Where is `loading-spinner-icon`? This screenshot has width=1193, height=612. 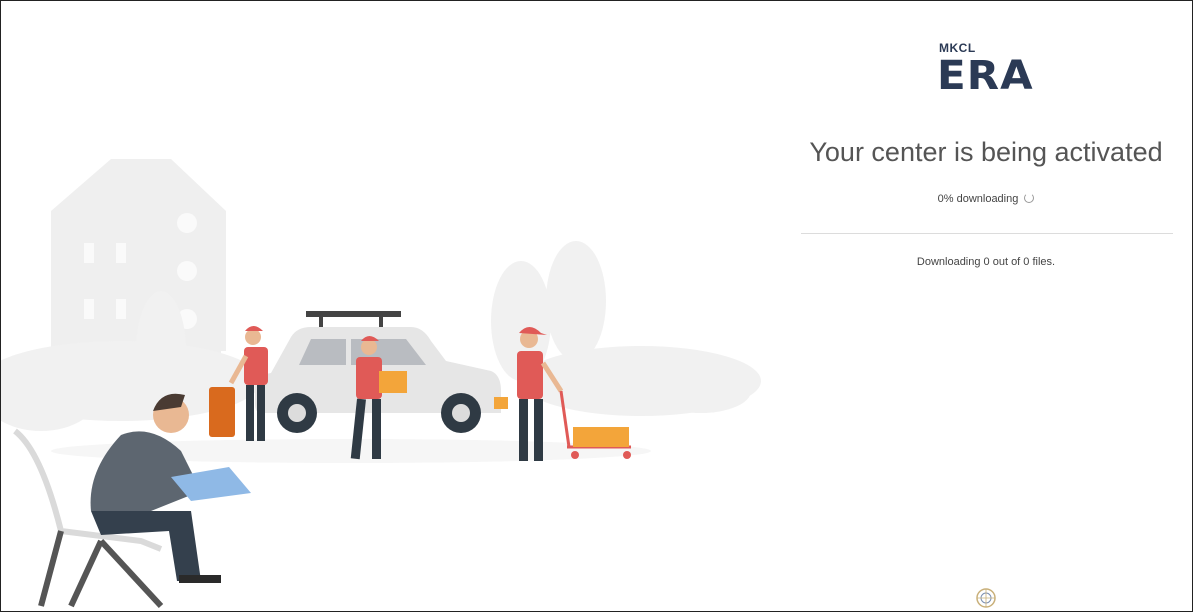
loading-spinner-icon is located at coordinates (1029, 198).